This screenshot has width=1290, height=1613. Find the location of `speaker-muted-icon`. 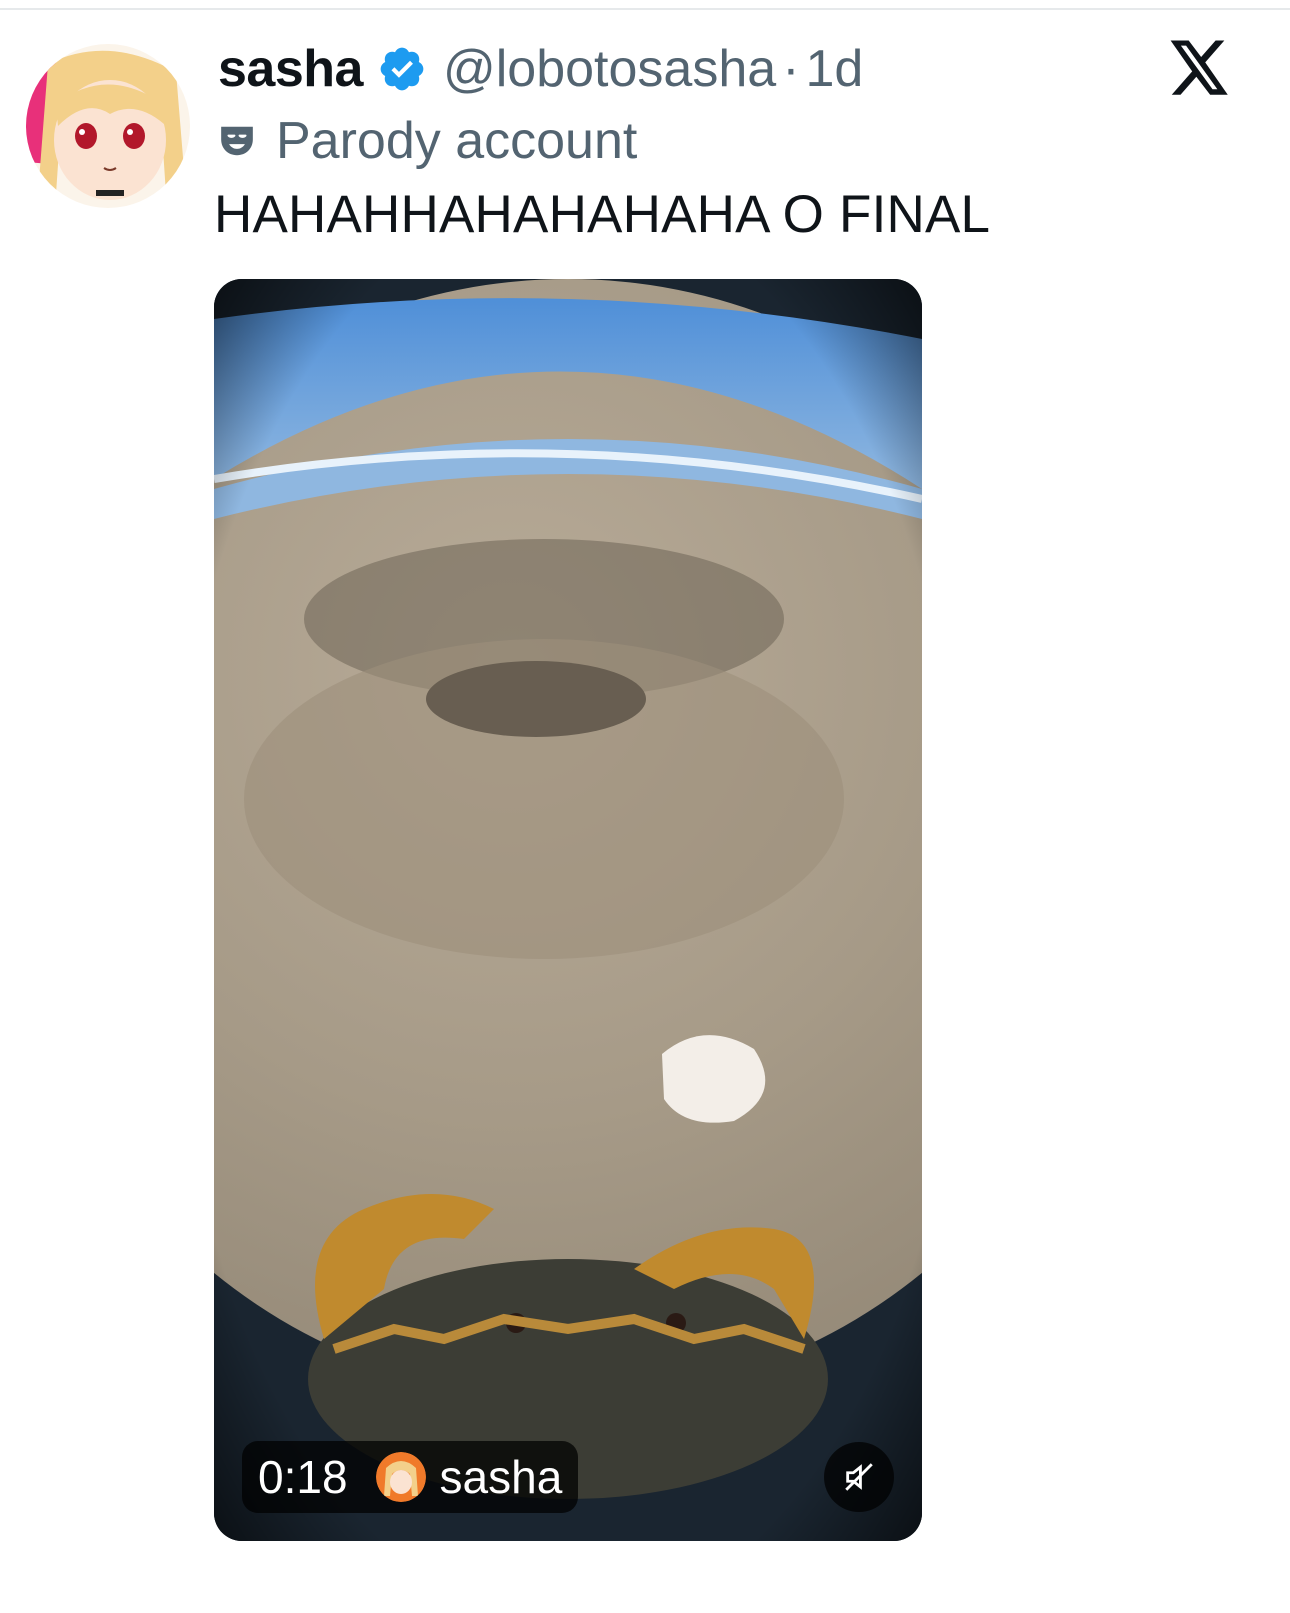

speaker-muted-icon is located at coordinates (859, 1477).